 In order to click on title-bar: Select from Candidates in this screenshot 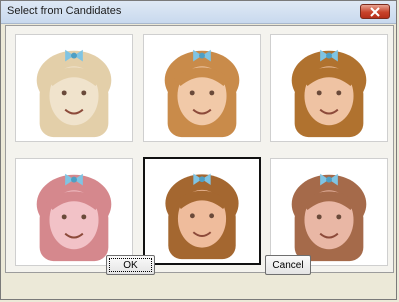, I will do `click(198, 12)`.